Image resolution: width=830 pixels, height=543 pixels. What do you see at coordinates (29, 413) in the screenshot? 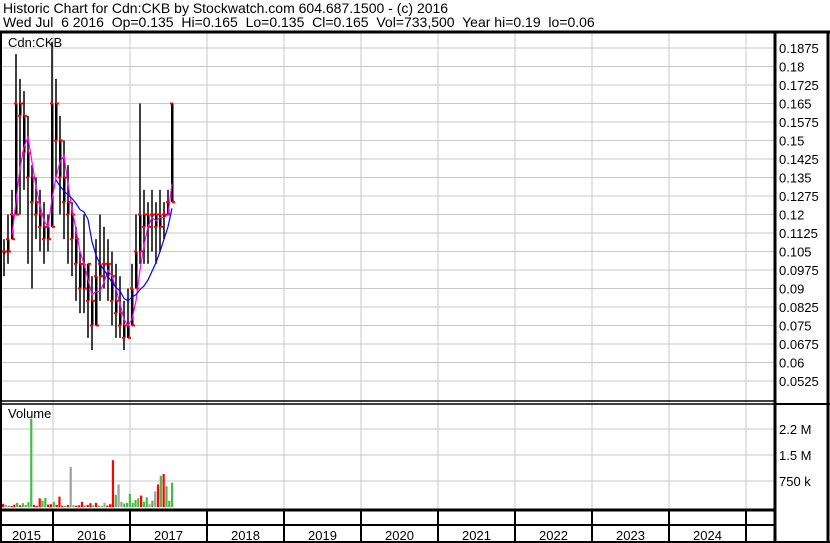
I see `volume-pane-label: Volume` at bounding box center [29, 413].